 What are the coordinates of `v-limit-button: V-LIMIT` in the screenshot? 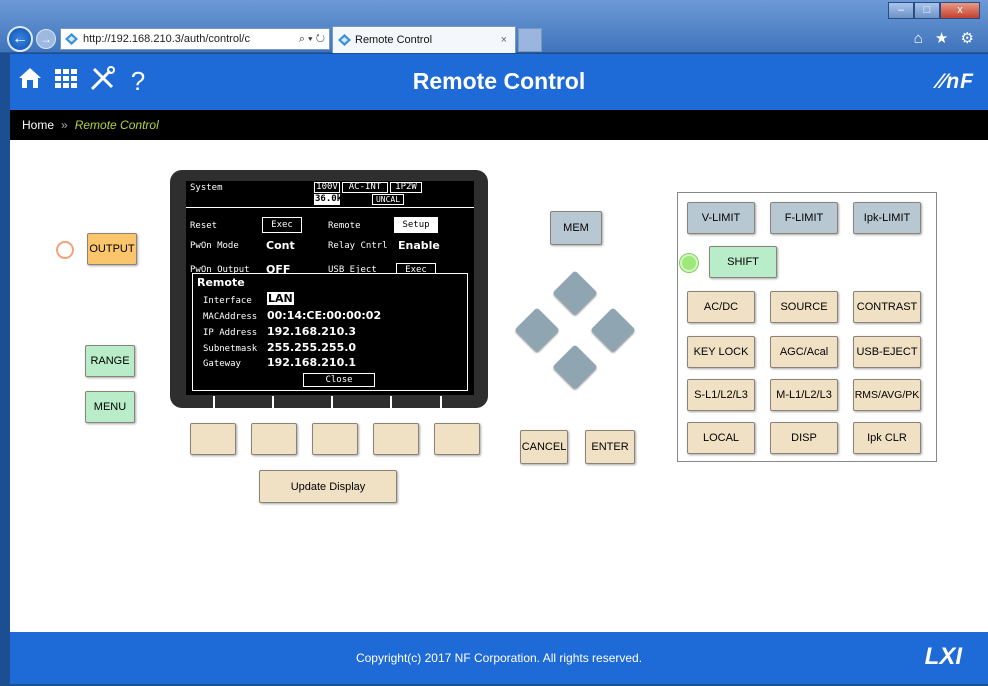 It's located at (721, 218).